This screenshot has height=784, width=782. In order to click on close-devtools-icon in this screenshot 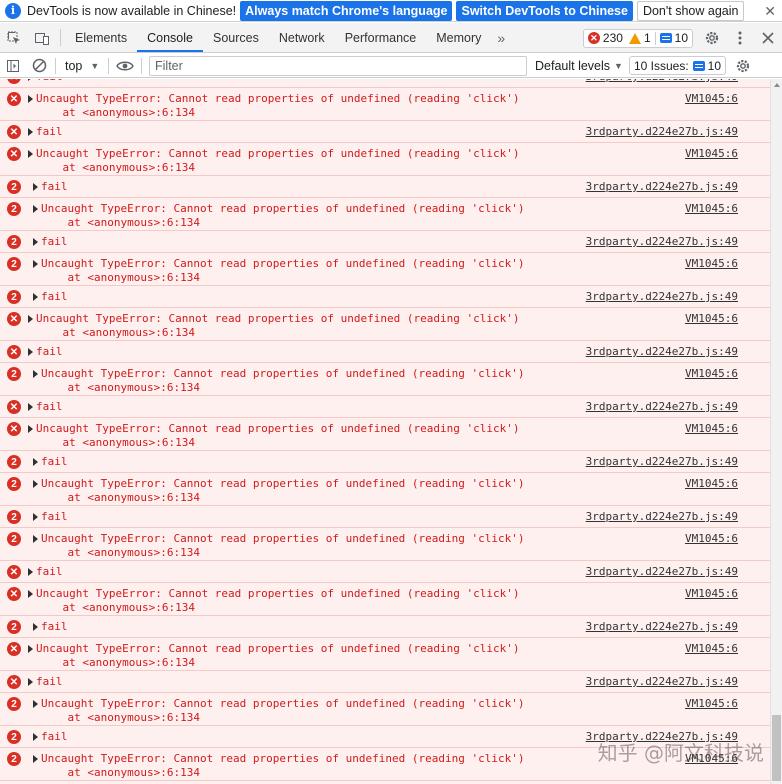, I will do `click(768, 38)`.